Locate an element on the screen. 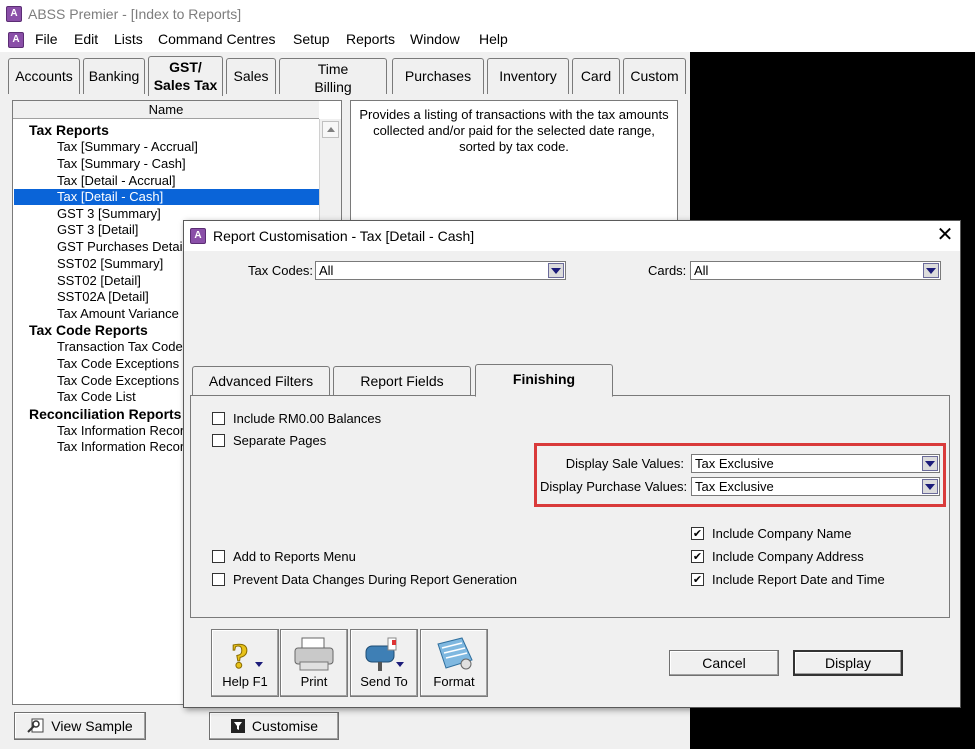 This screenshot has width=975, height=749. cards-select: All is located at coordinates (815, 270).